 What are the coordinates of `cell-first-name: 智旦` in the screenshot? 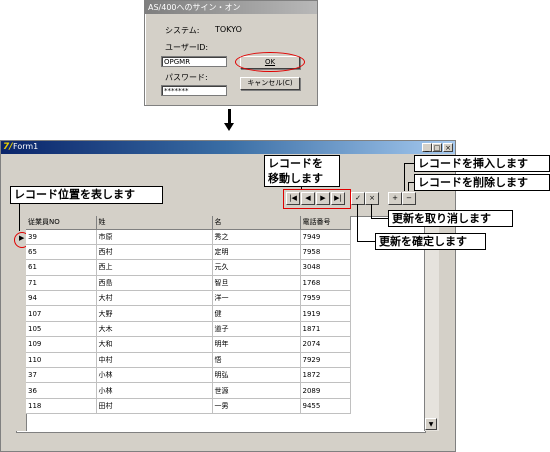 It's located at (256, 283).